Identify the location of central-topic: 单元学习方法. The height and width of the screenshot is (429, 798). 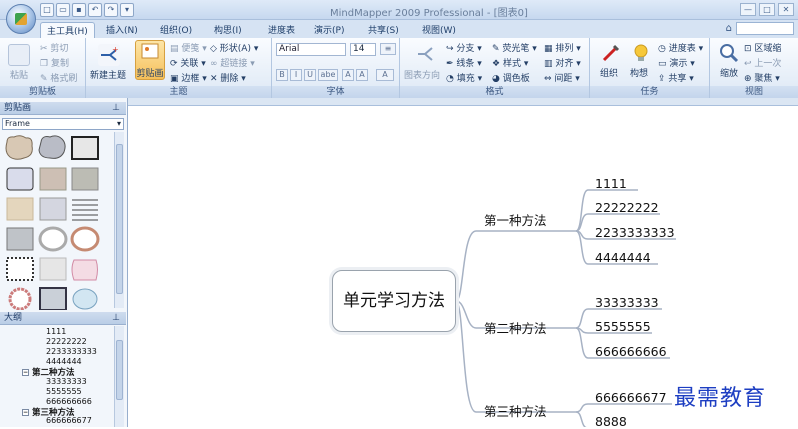
(394, 301).